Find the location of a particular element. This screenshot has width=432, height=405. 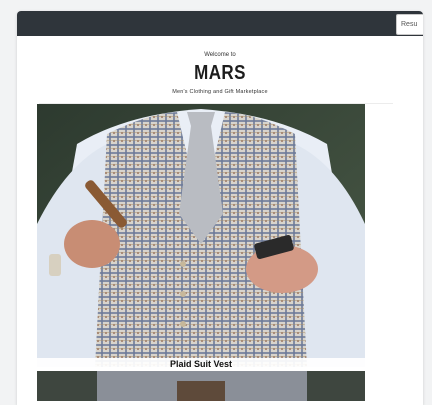

search-input: Resu is located at coordinates (409, 24).